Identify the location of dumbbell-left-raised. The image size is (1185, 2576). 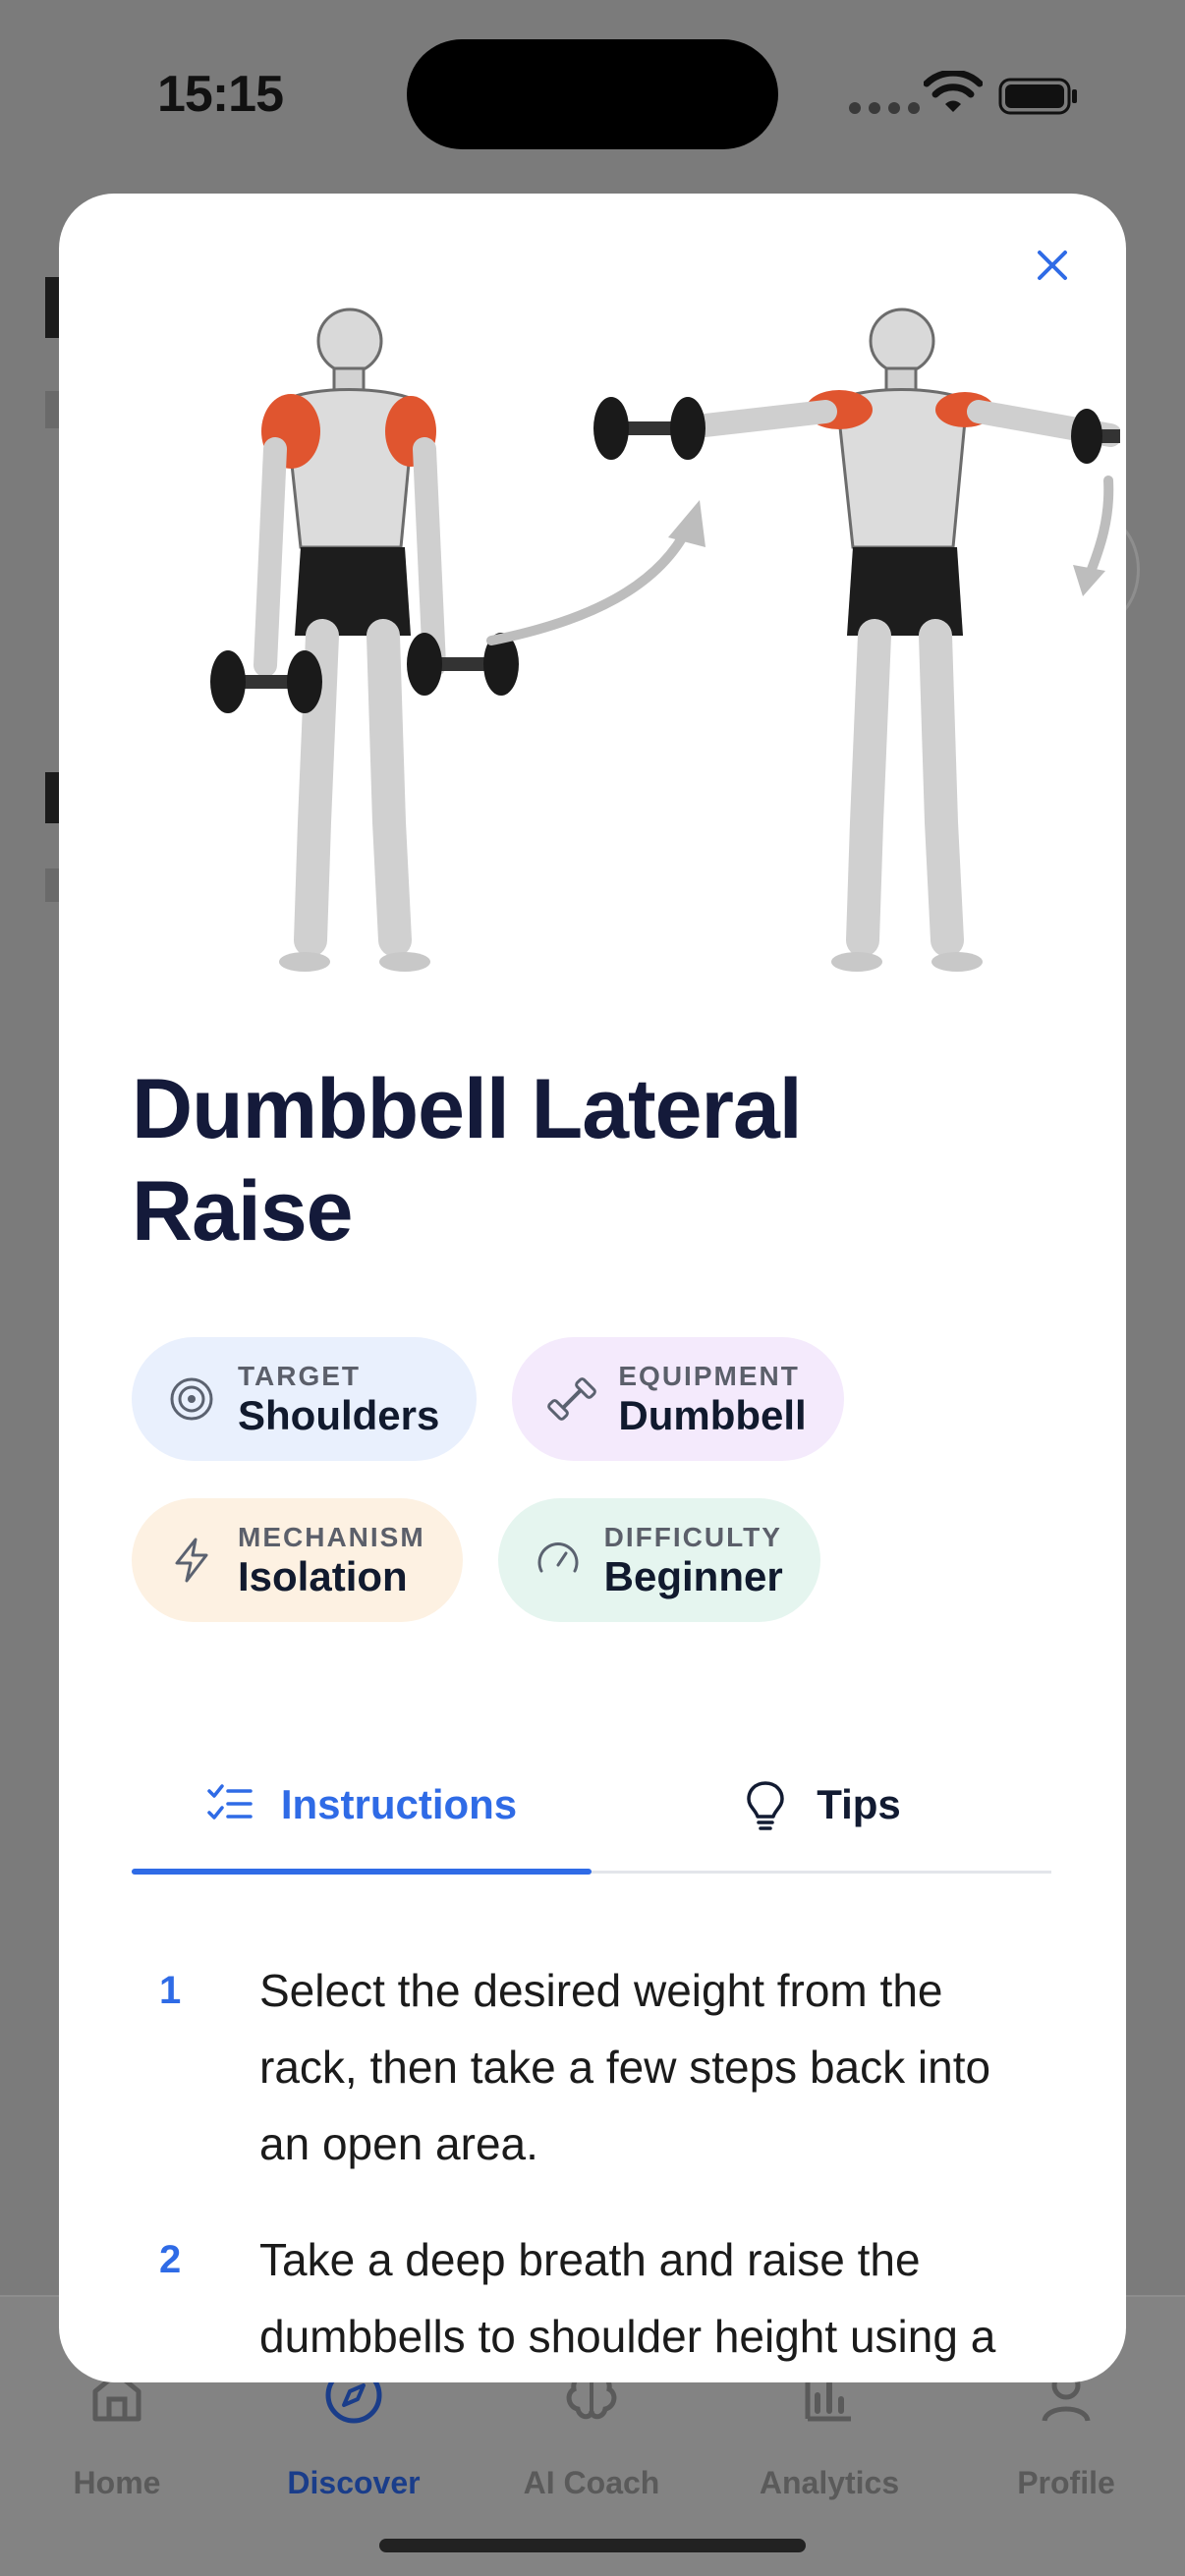
(649, 428).